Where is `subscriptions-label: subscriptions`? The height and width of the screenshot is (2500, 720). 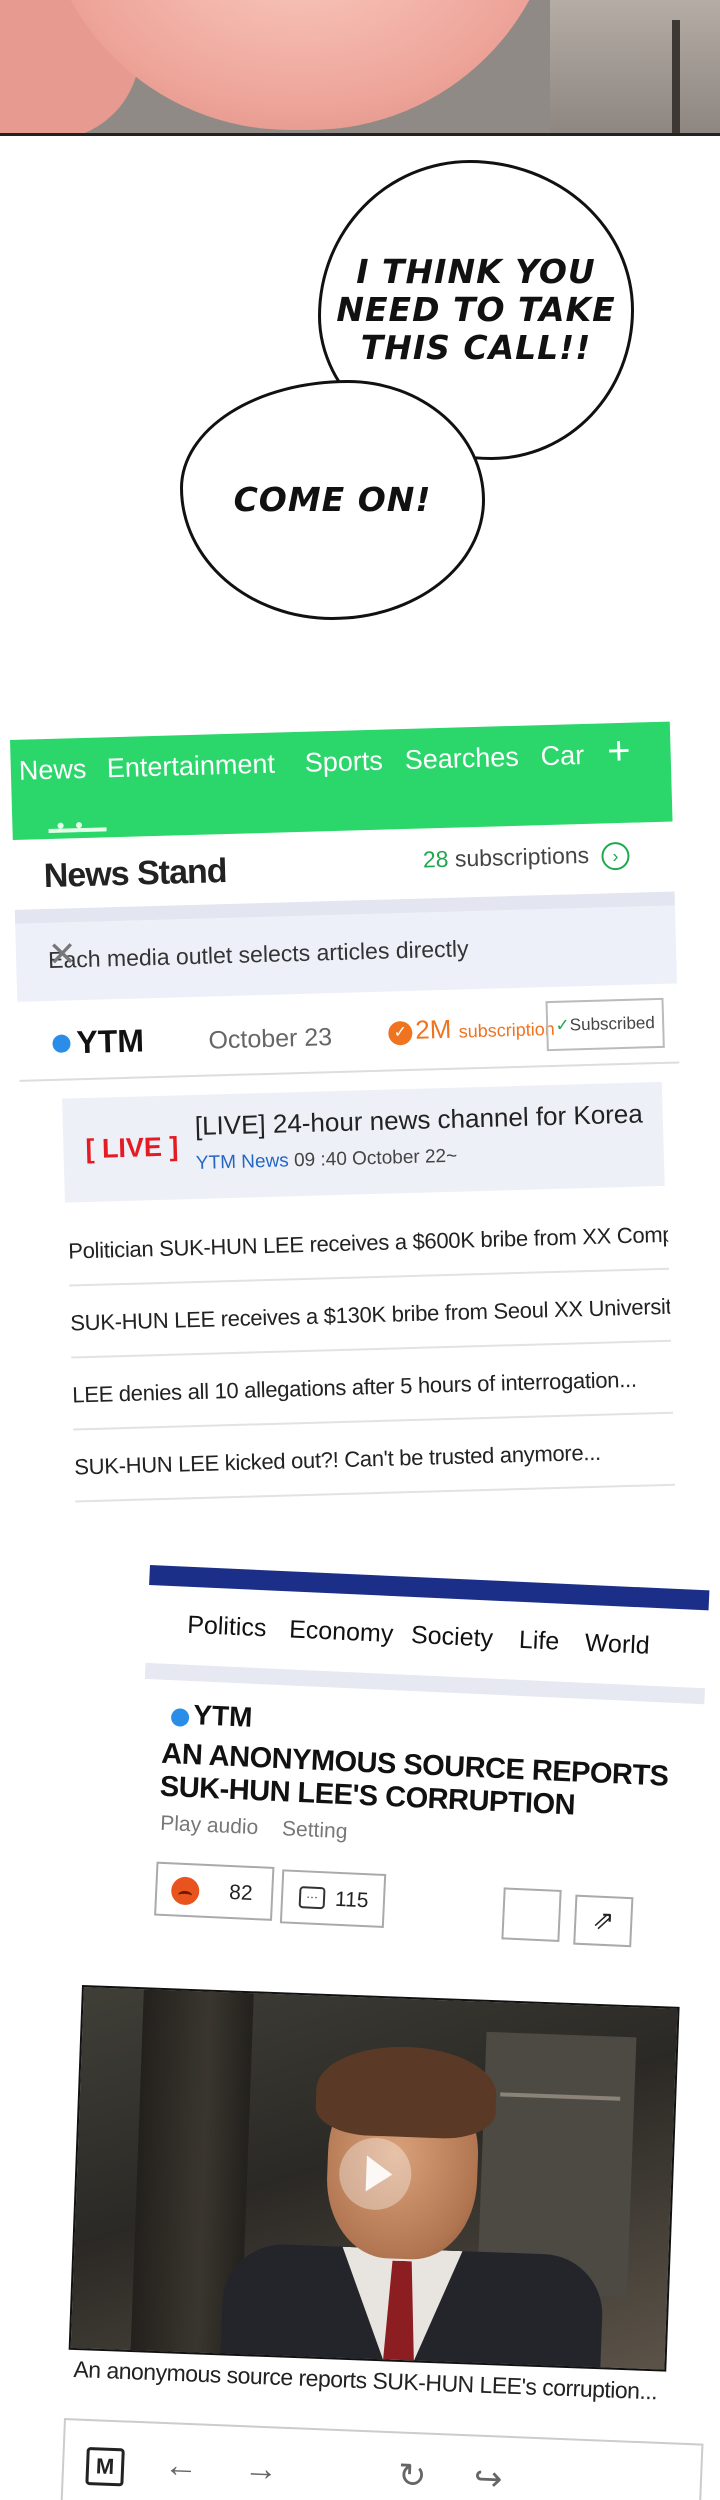 subscriptions-label: subscriptions is located at coordinates (522, 856).